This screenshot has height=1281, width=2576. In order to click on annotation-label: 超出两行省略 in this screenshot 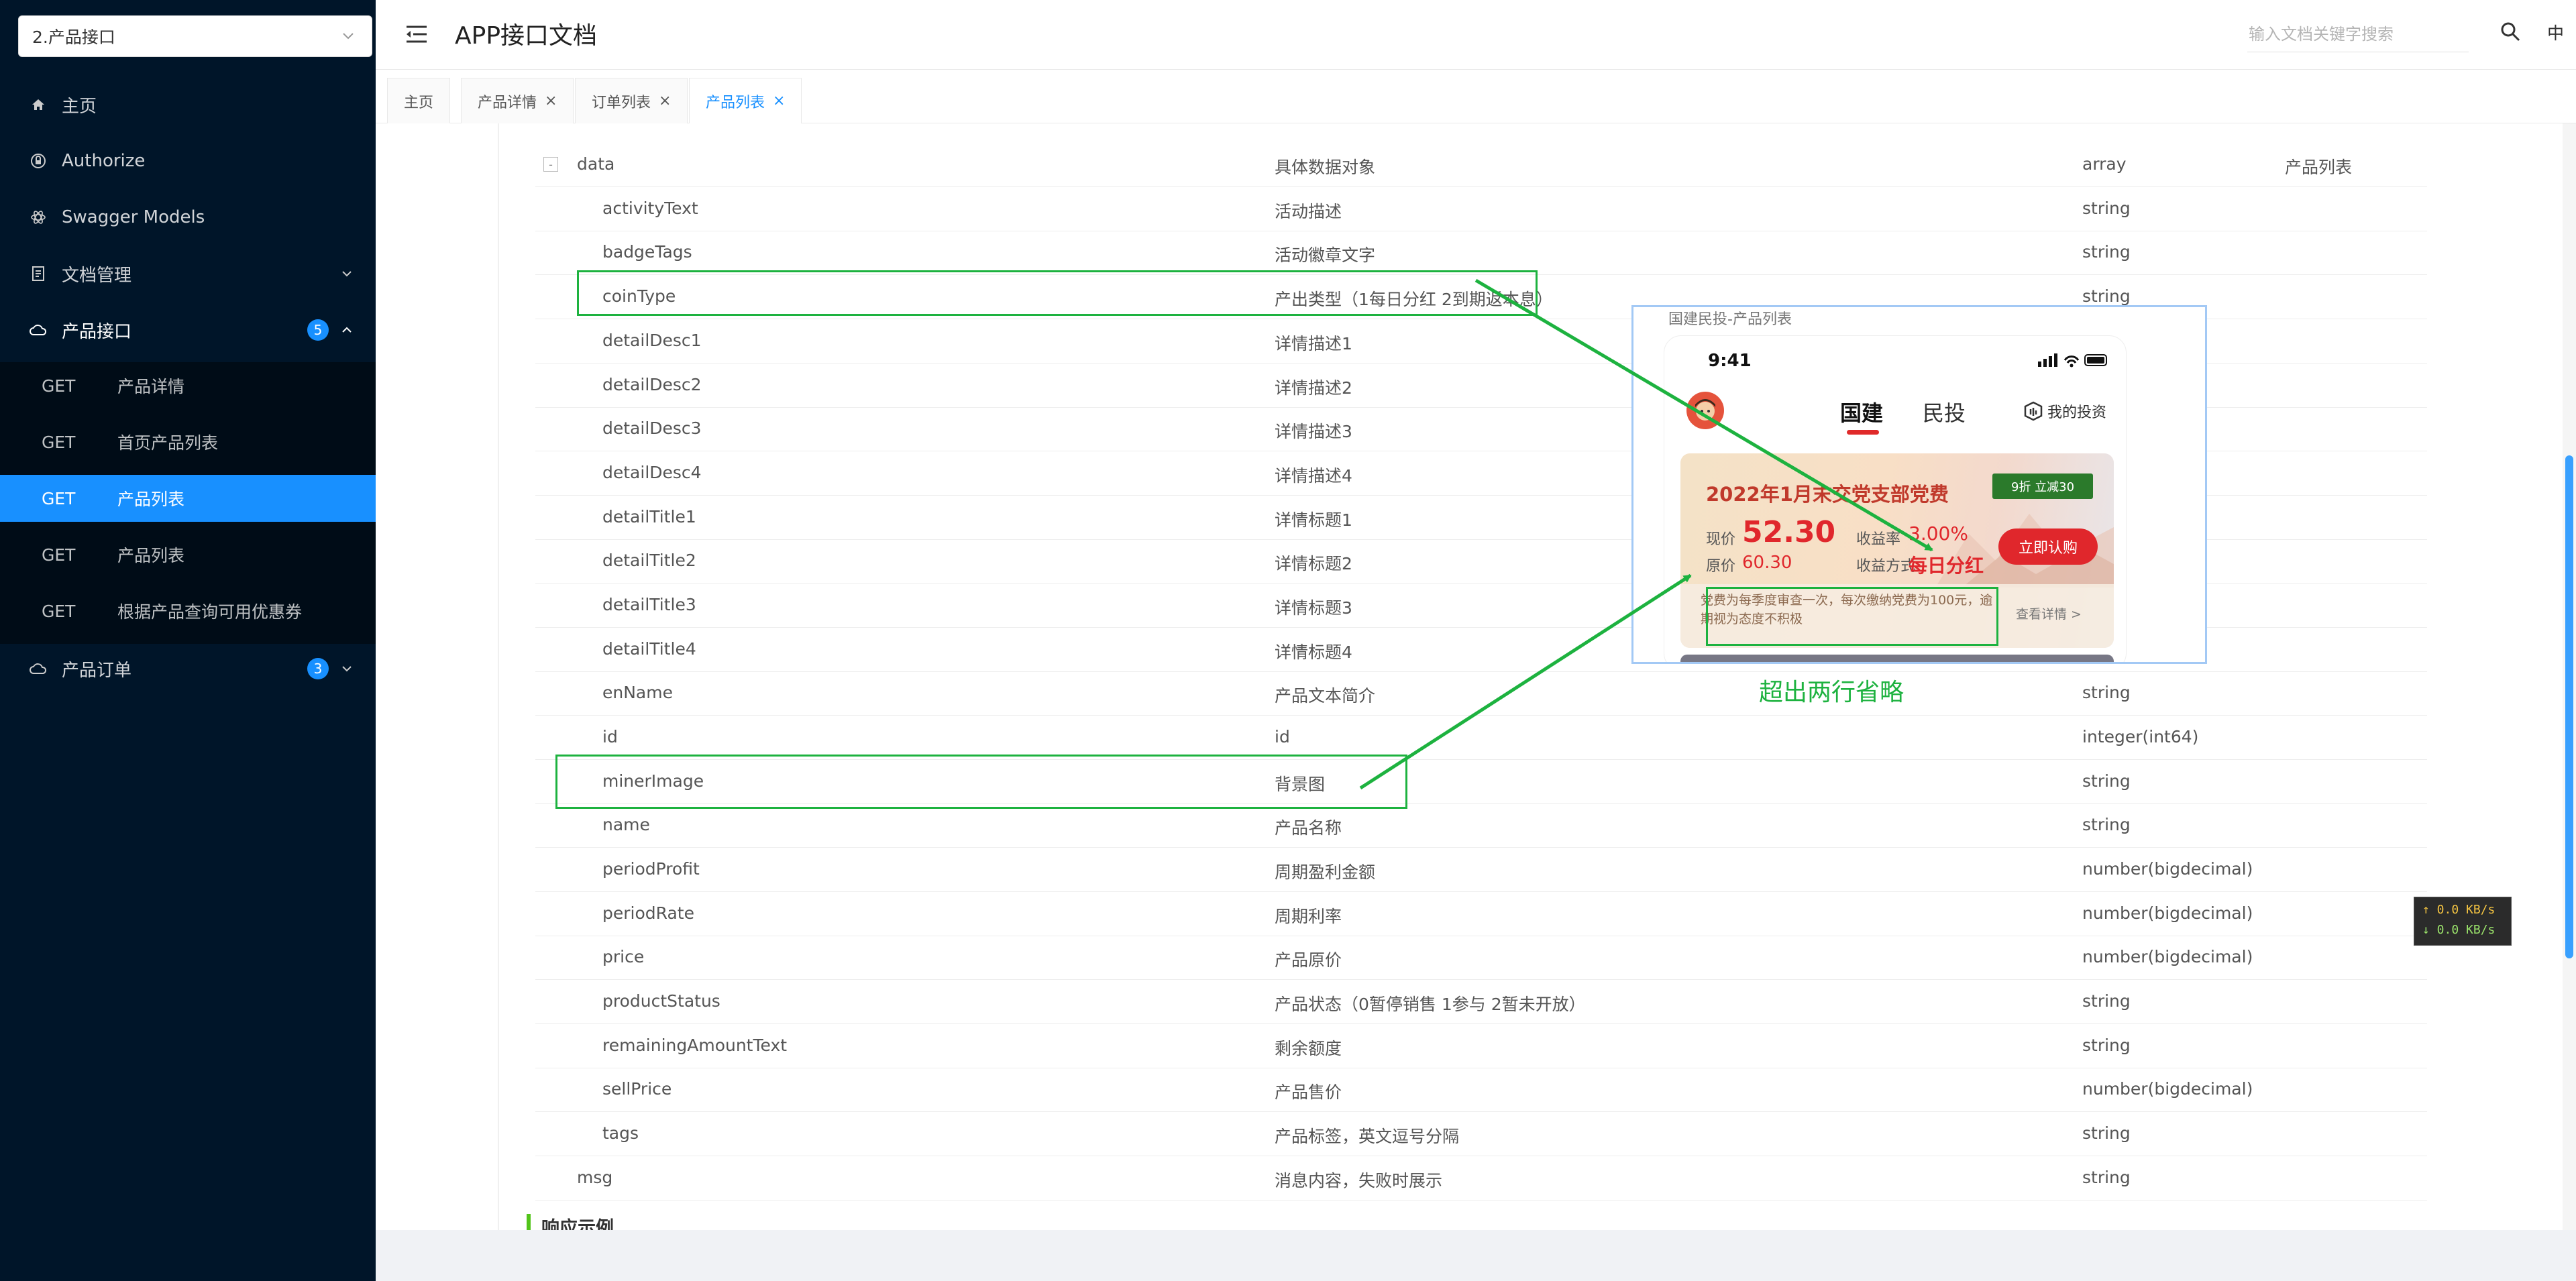, I will do `click(1831, 692)`.